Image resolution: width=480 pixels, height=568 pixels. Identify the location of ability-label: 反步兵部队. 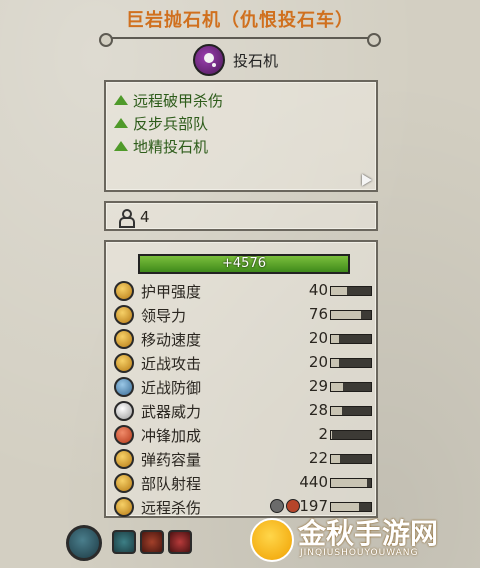
(171, 123).